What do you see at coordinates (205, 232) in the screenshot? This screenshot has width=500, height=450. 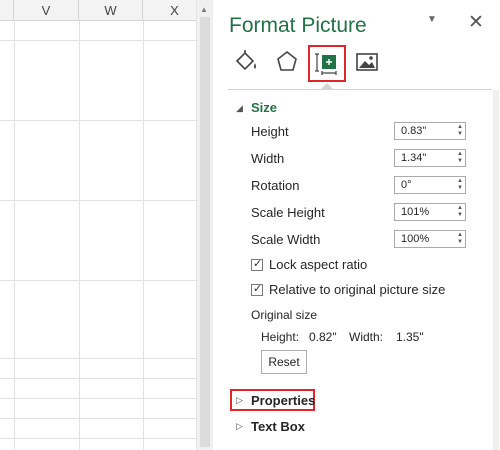 I see `scrollbar-thumb` at bounding box center [205, 232].